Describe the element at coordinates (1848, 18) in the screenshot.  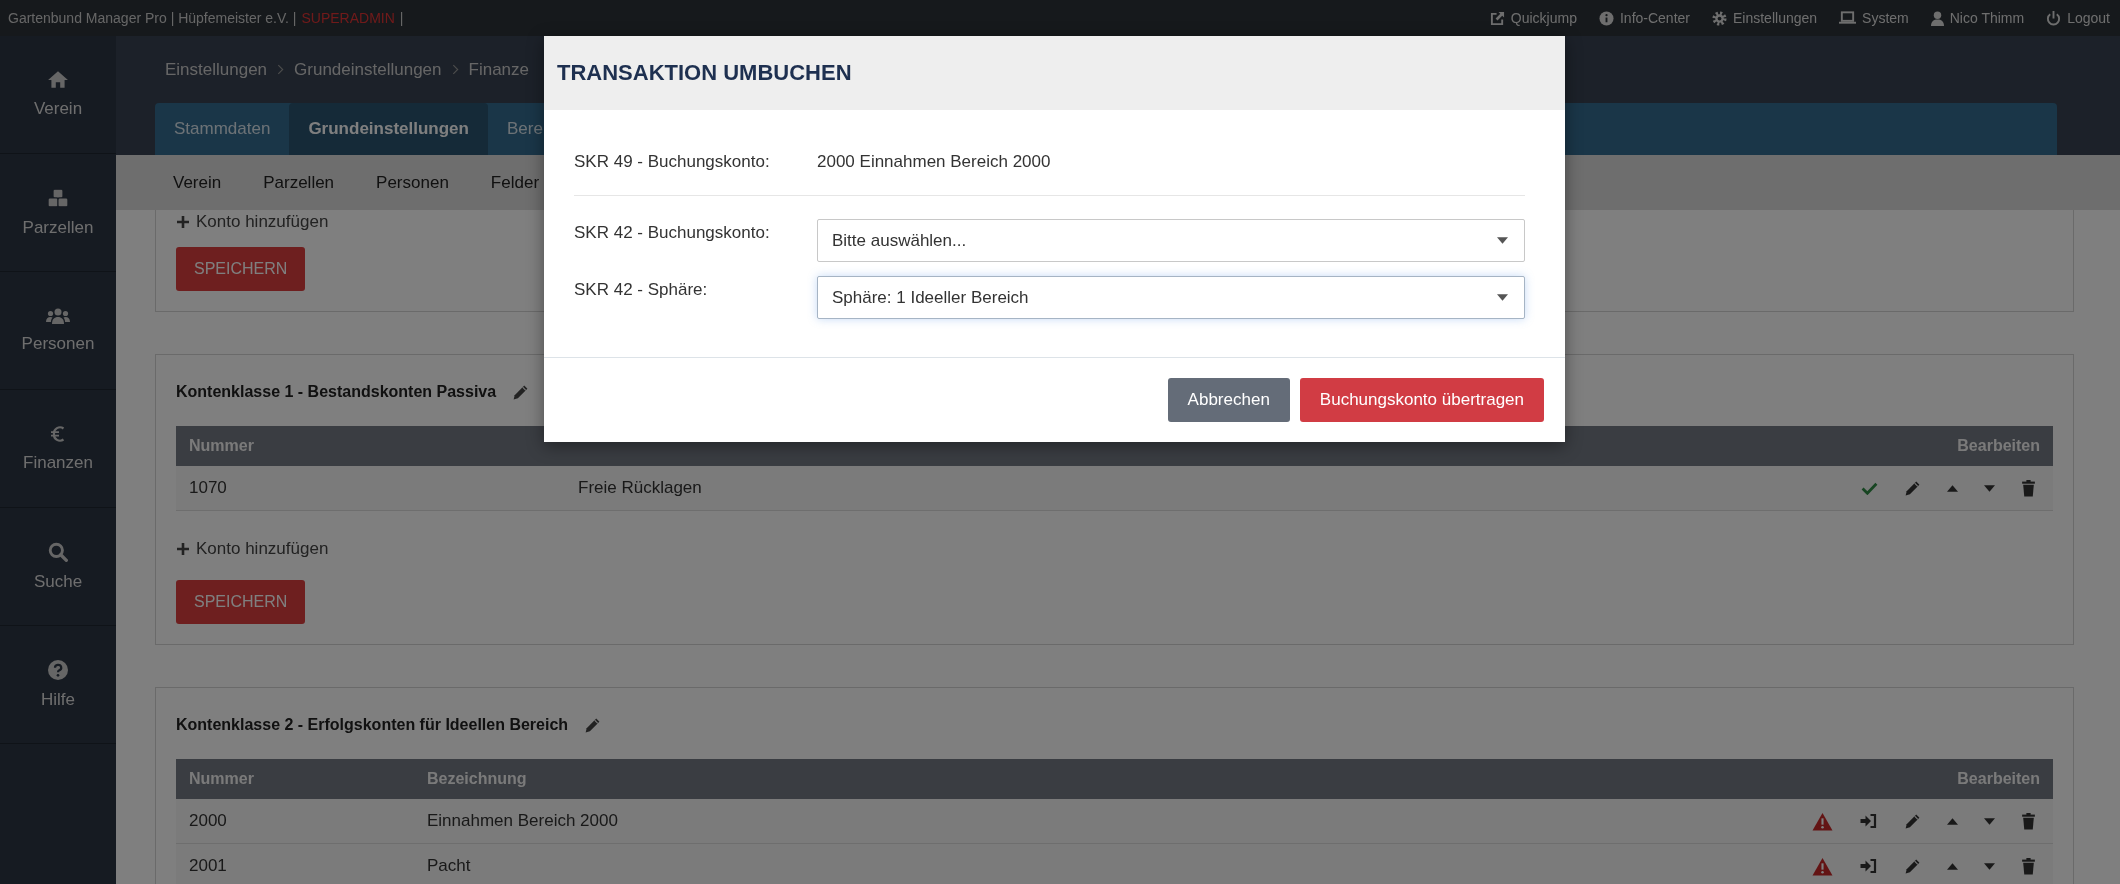
I see `laptop-icon` at that location.